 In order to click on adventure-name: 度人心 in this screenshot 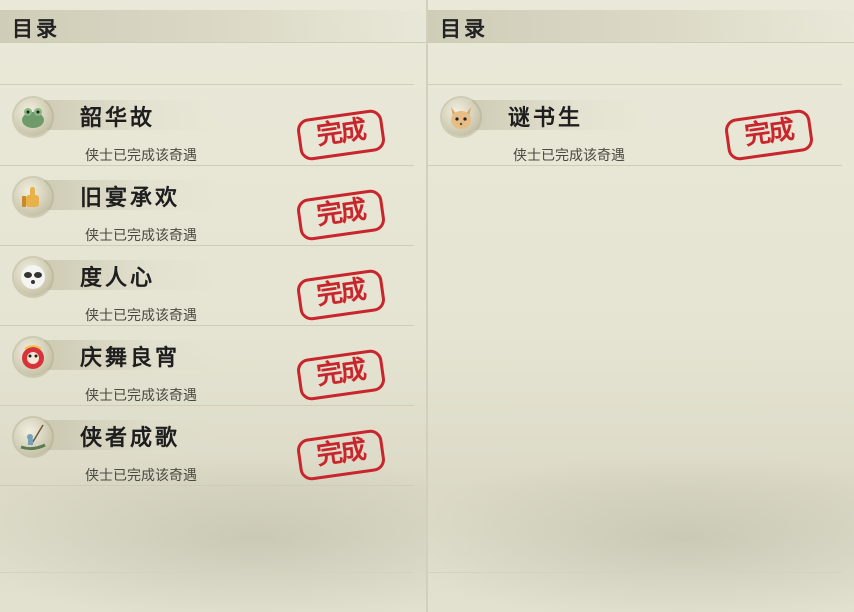, I will do `click(118, 278)`.